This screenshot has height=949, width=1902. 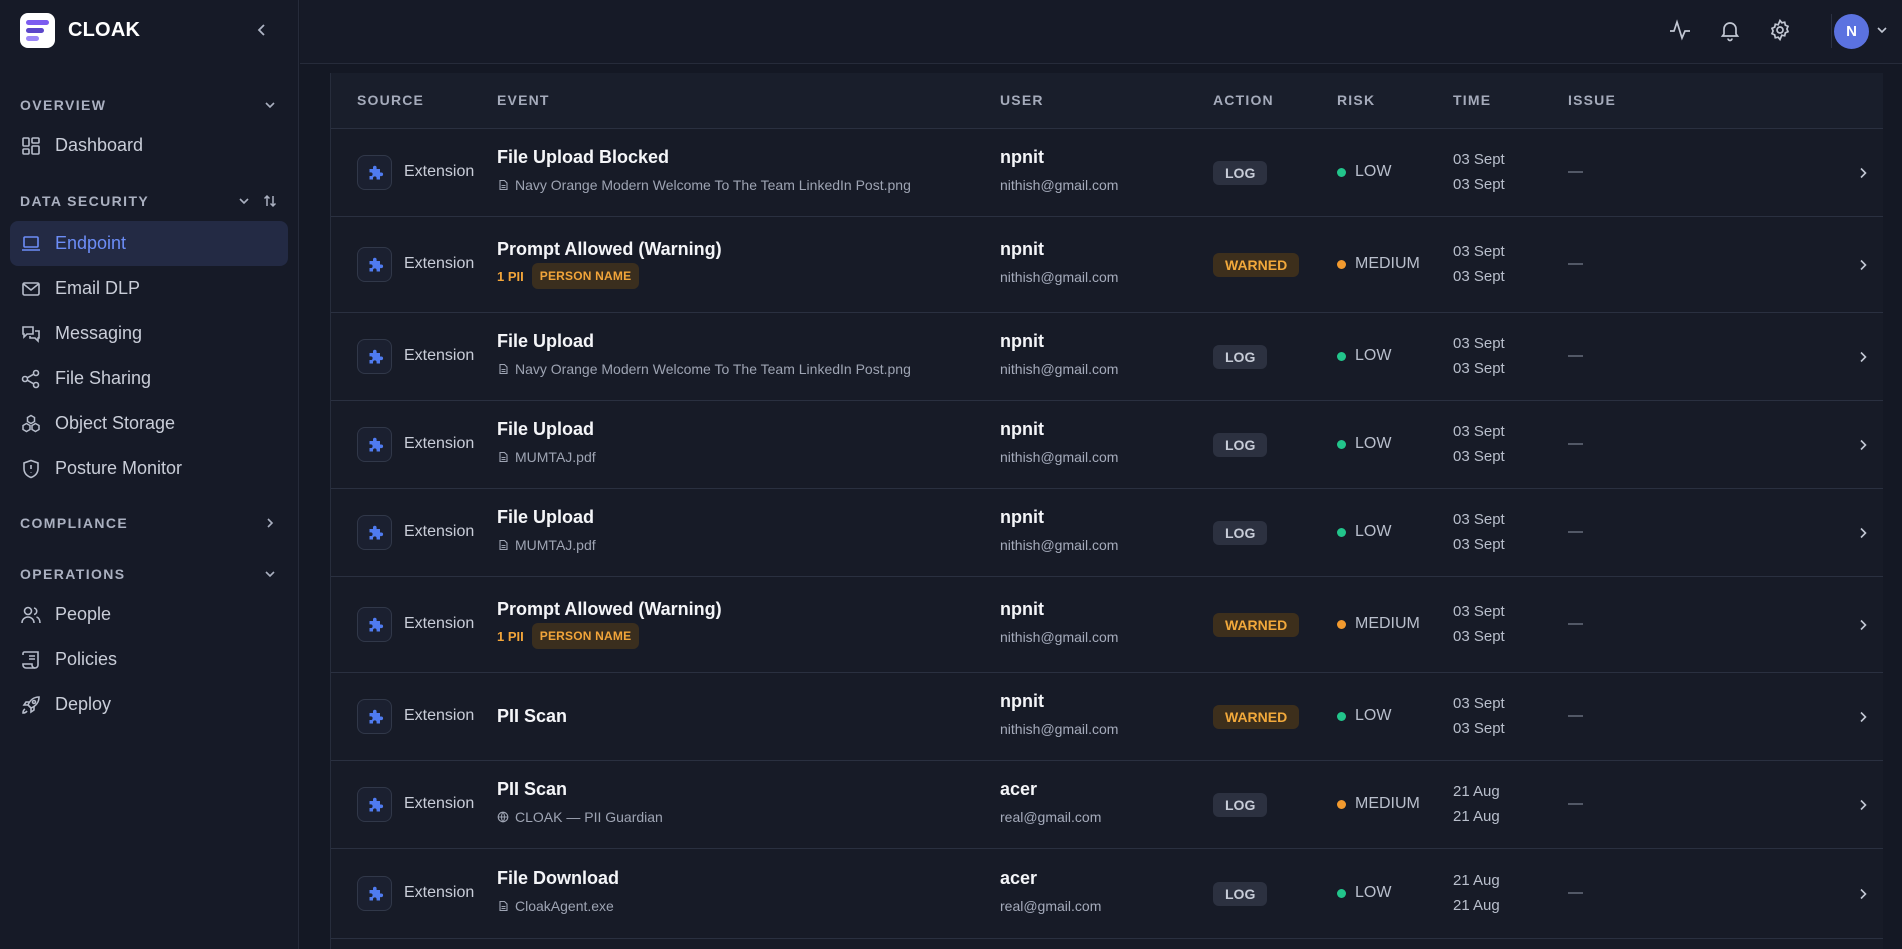 What do you see at coordinates (30, 659) in the screenshot?
I see `scroll-icon` at bounding box center [30, 659].